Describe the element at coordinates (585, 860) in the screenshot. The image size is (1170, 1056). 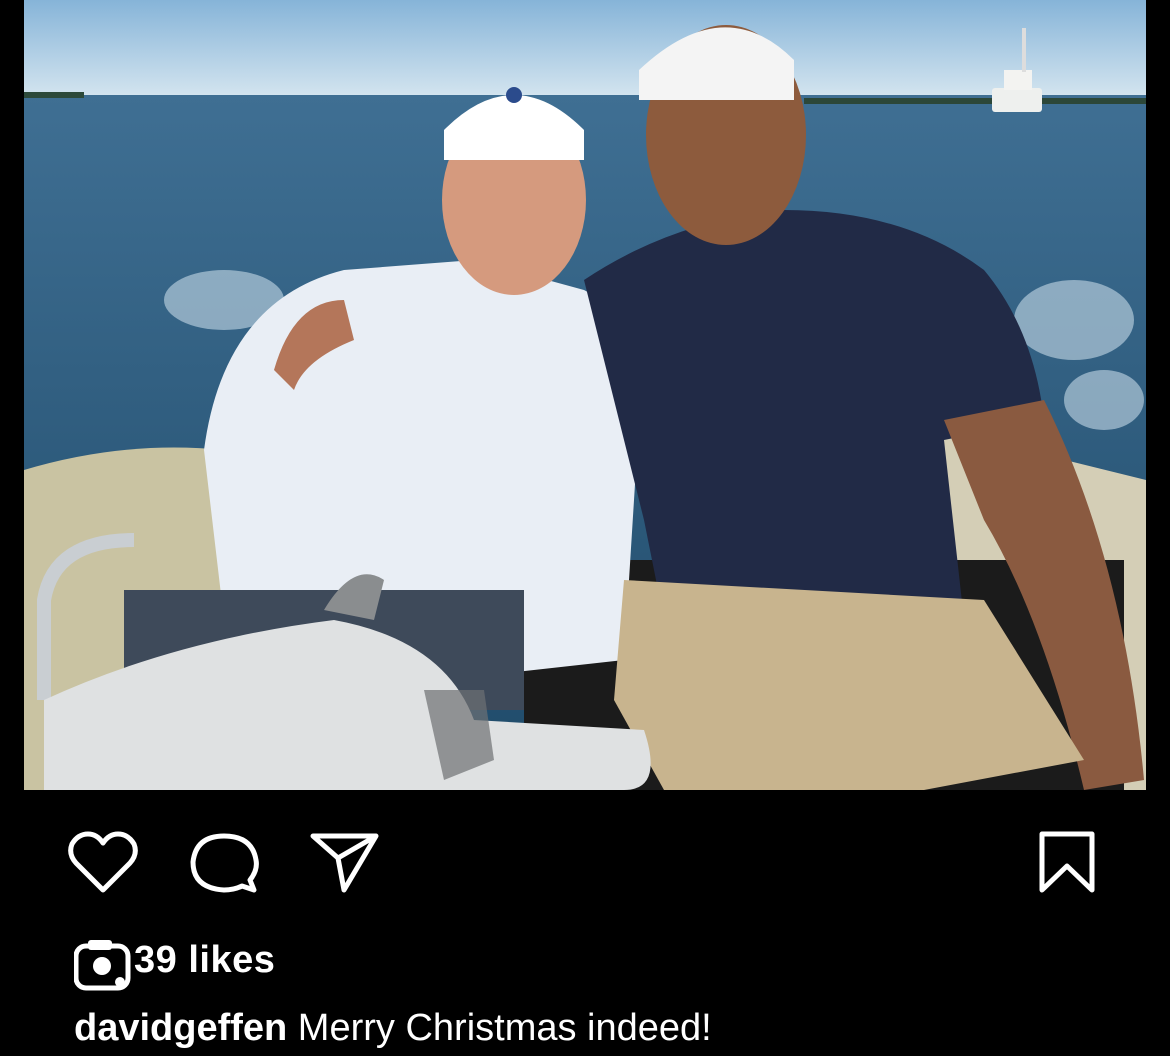
I see `post-action-bar` at that location.